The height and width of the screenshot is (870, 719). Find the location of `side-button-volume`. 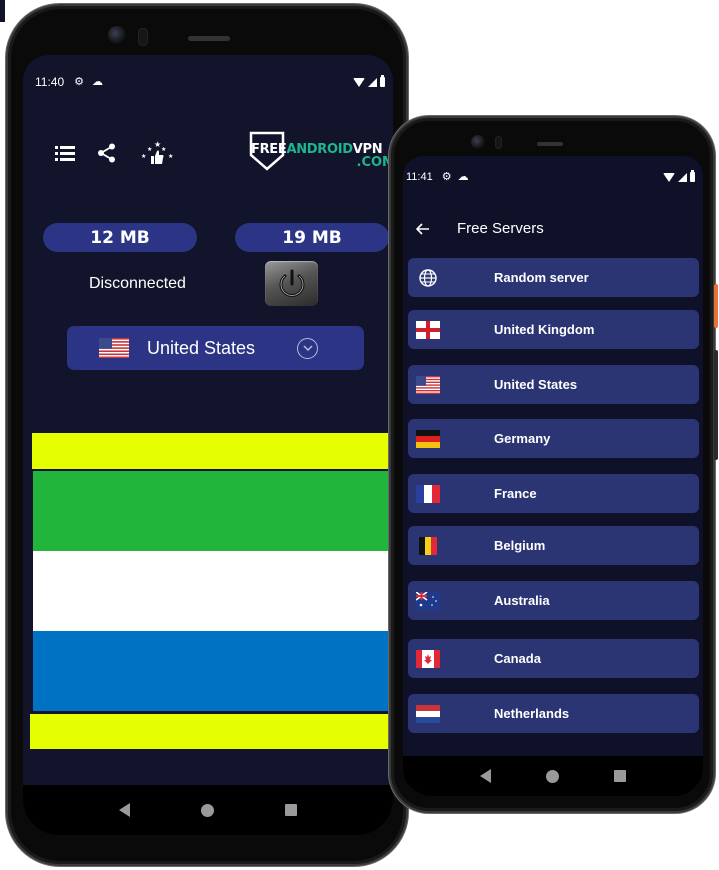

side-button-volume is located at coordinates (716, 405).